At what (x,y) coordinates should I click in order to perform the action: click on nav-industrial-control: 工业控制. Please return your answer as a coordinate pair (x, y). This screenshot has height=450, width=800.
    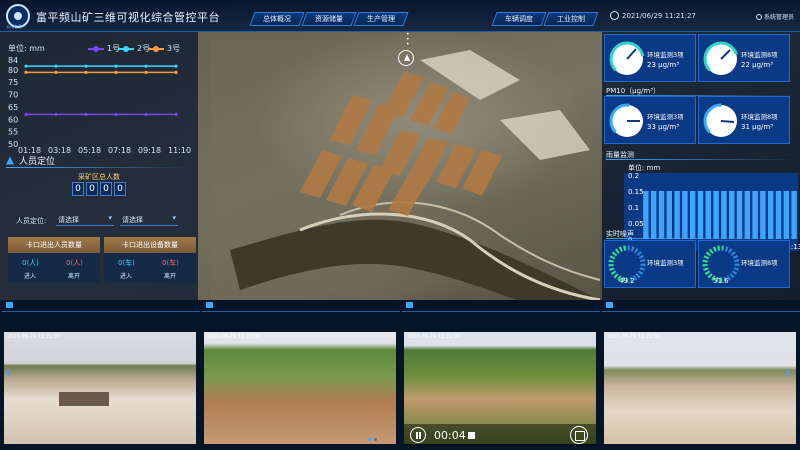
    Looking at the image, I should click on (571, 19).